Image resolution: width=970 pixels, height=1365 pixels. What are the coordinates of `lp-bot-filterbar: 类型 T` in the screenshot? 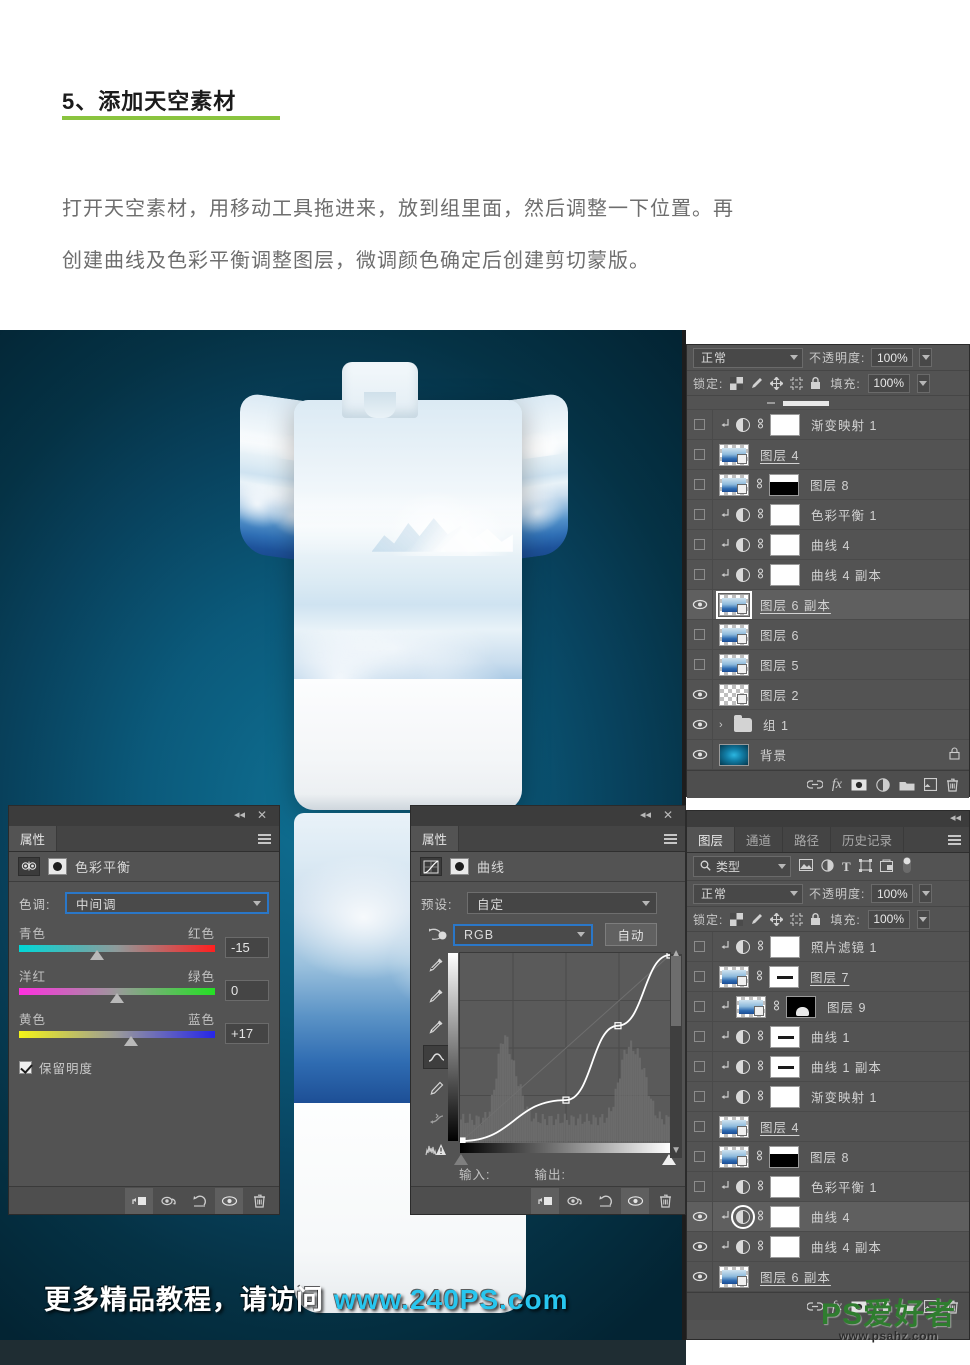 It's located at (828, 867).